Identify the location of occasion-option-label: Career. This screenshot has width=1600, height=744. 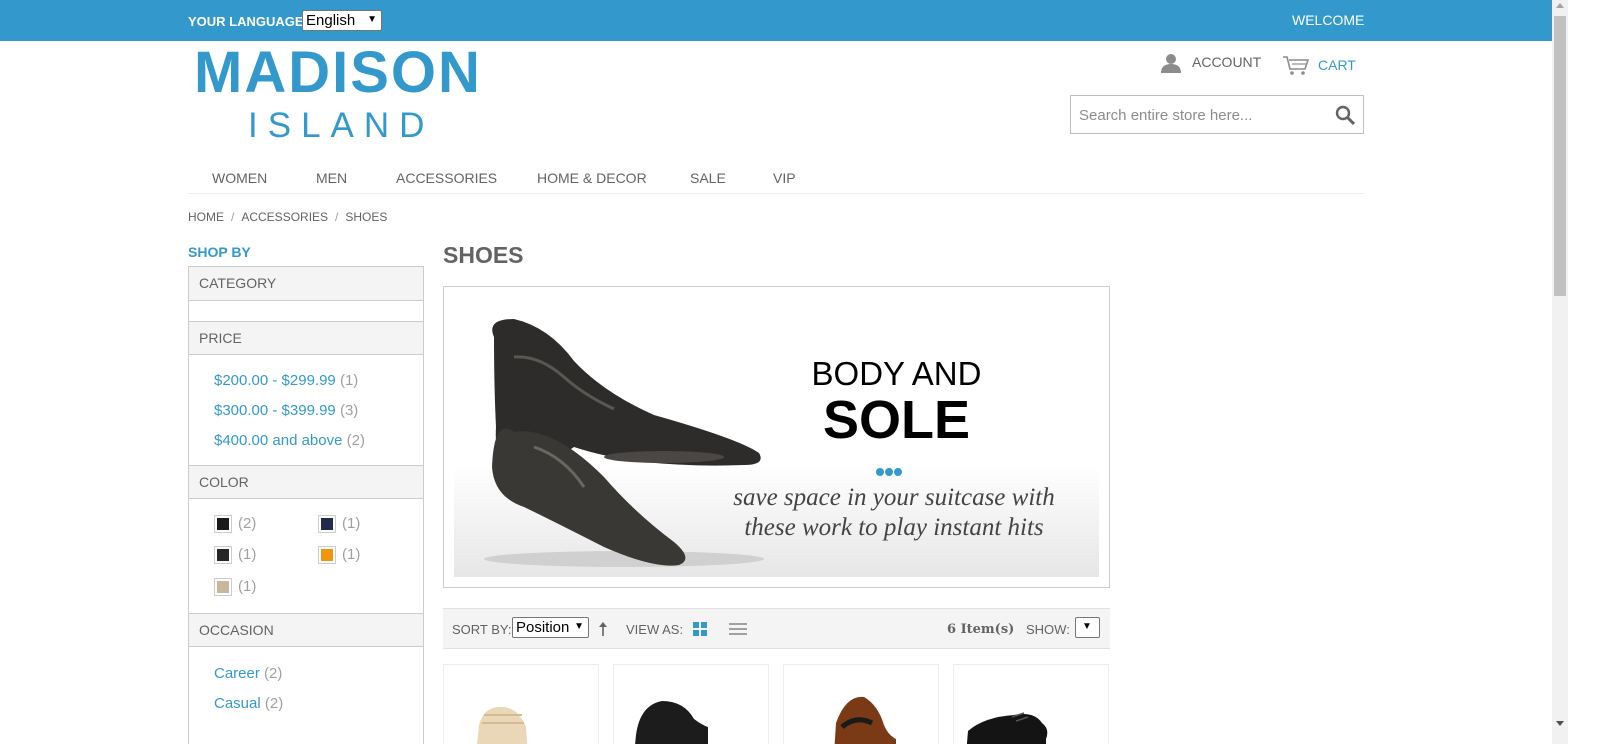
(237, 673).